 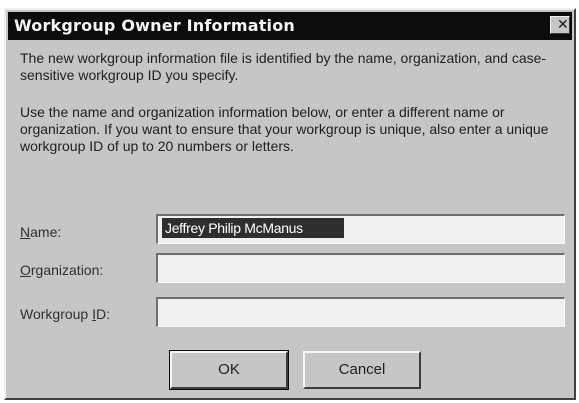 I want to click on workgroup-id-field, so click(x=360, y=312).